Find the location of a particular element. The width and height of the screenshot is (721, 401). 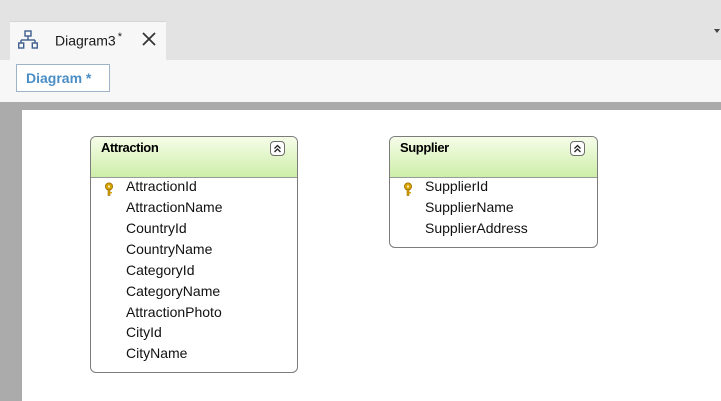

attribute-category-name: CategoryName is located at coordinates (173, 291).